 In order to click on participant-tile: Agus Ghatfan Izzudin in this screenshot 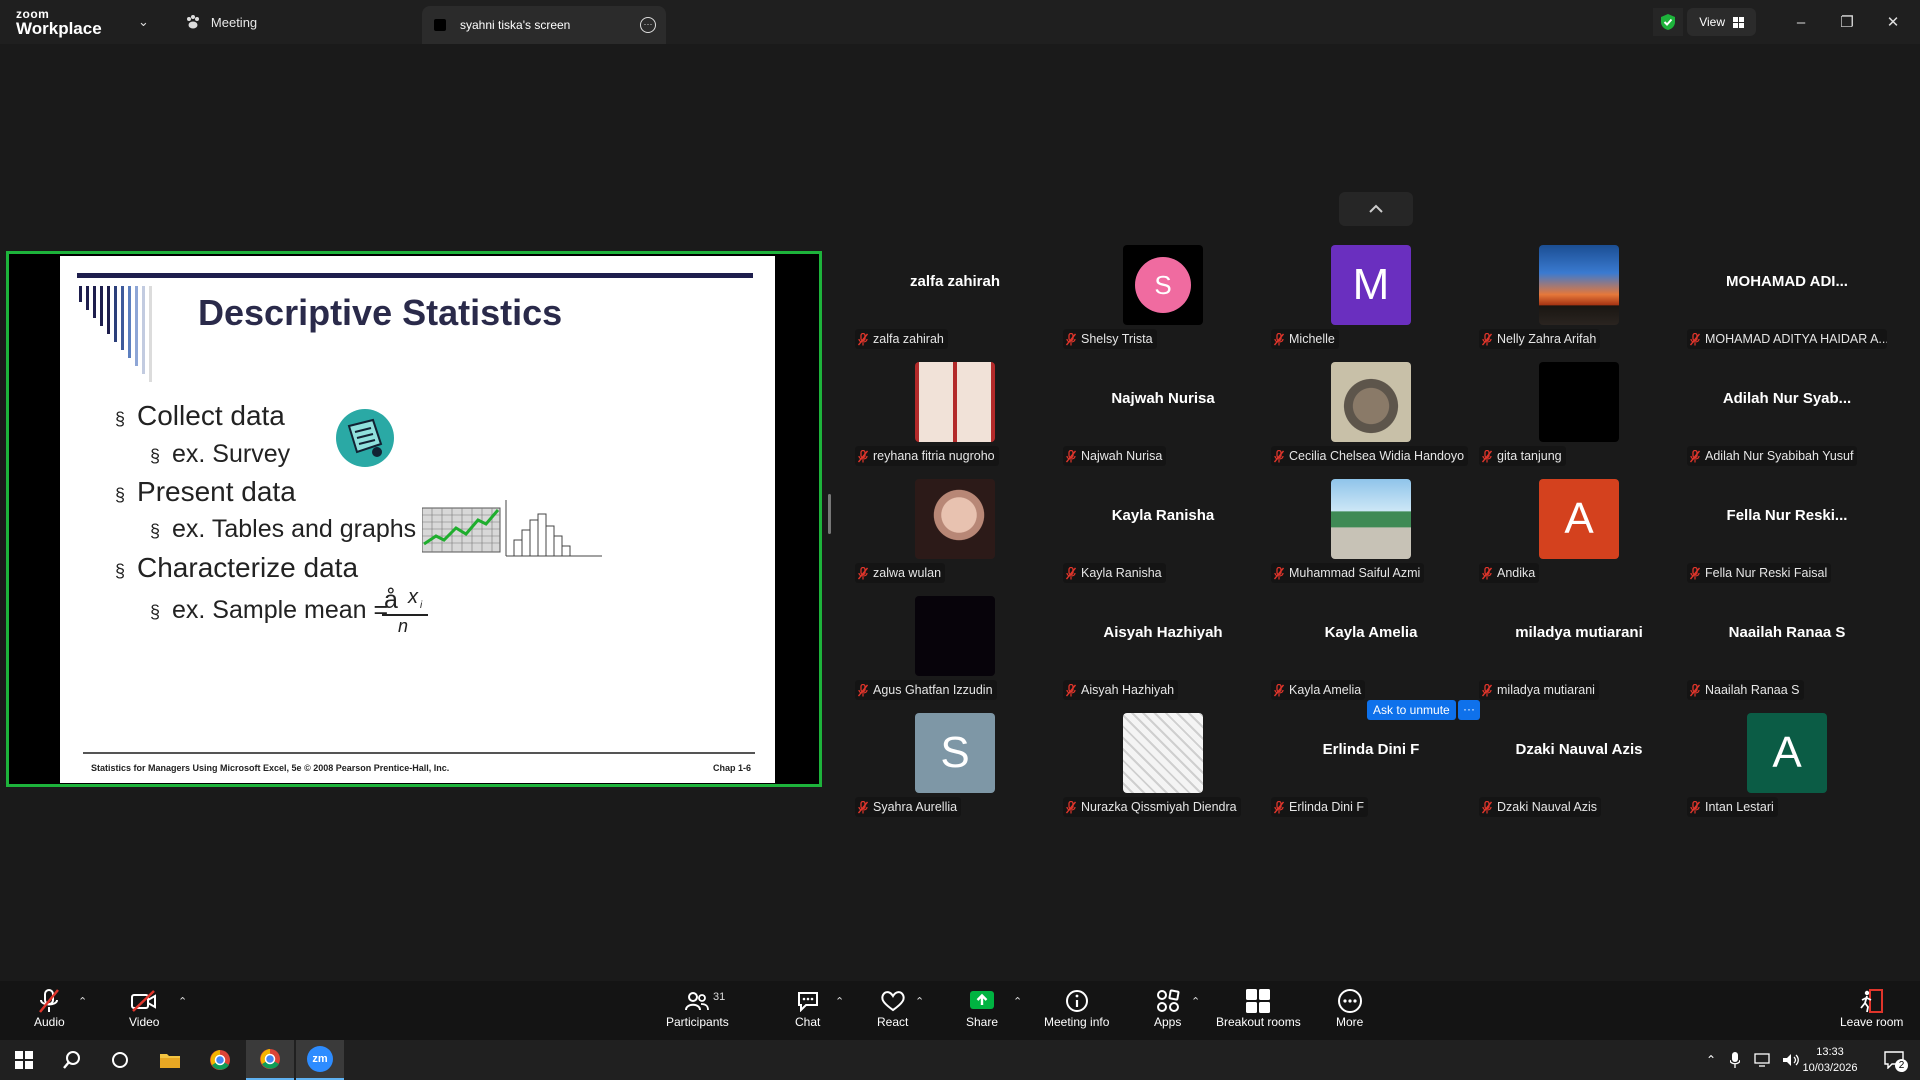, I will do `click(955, 652)`.